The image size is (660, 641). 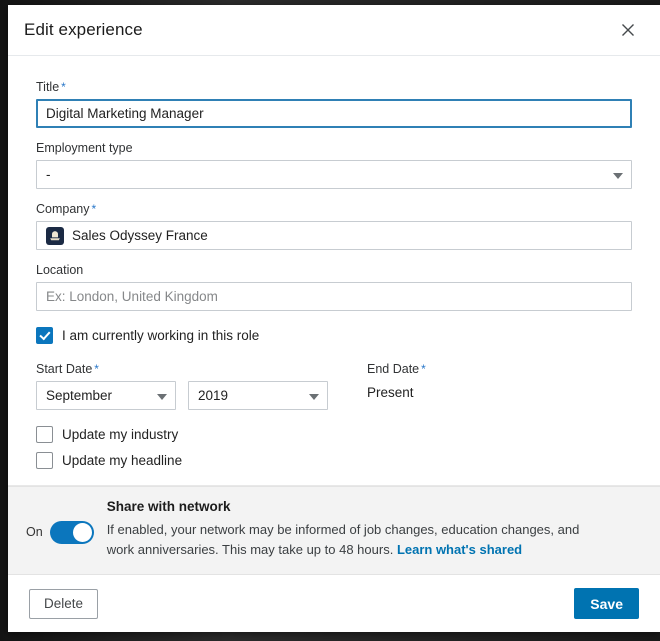 I want to click on start-month-select: September, so click(x=106, y=395).